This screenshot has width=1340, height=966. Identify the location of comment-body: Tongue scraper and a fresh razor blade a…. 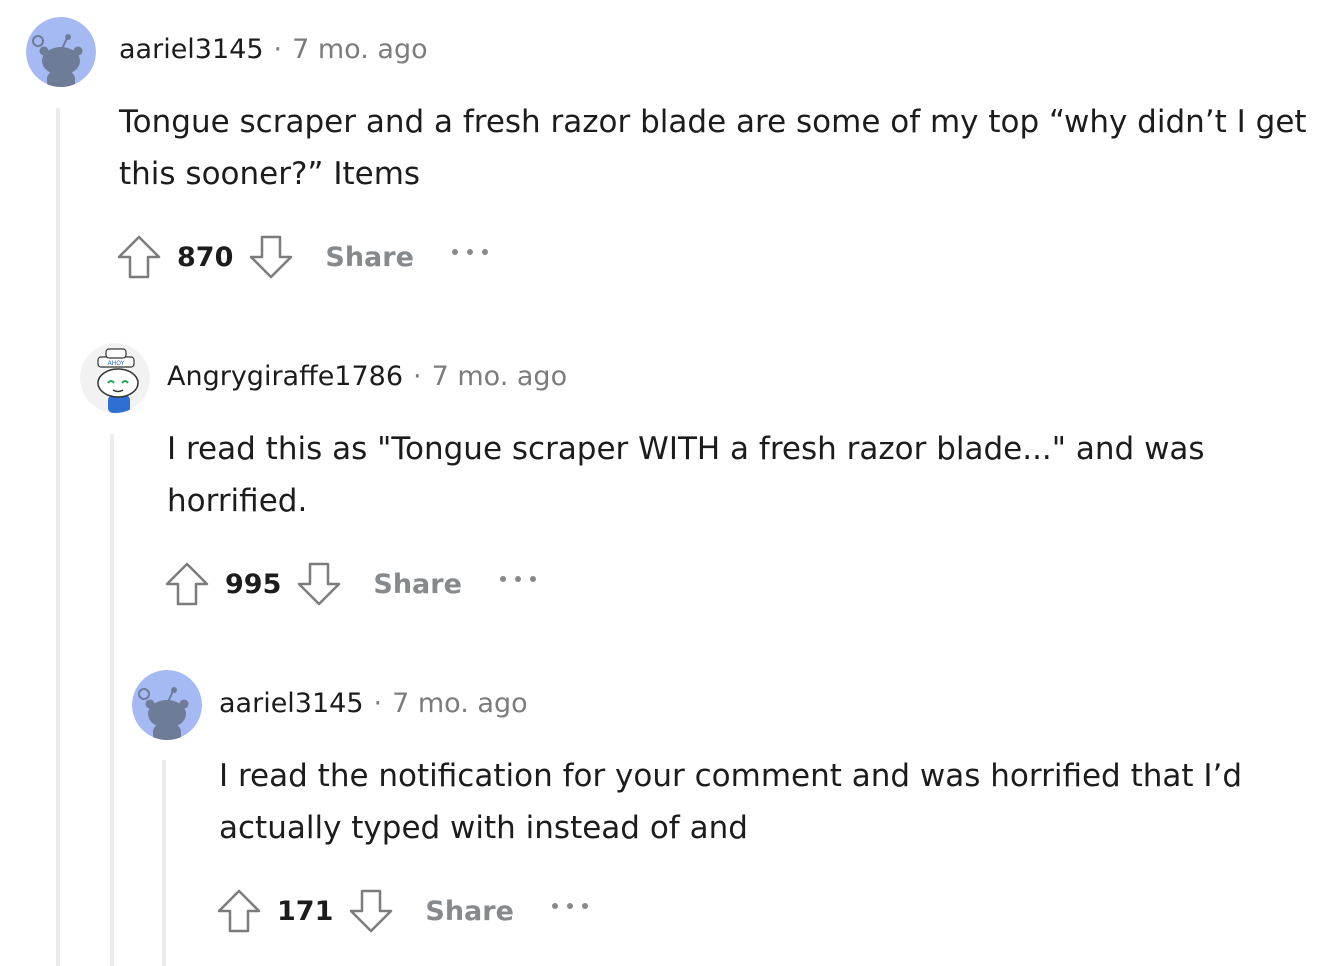
(713, 148).